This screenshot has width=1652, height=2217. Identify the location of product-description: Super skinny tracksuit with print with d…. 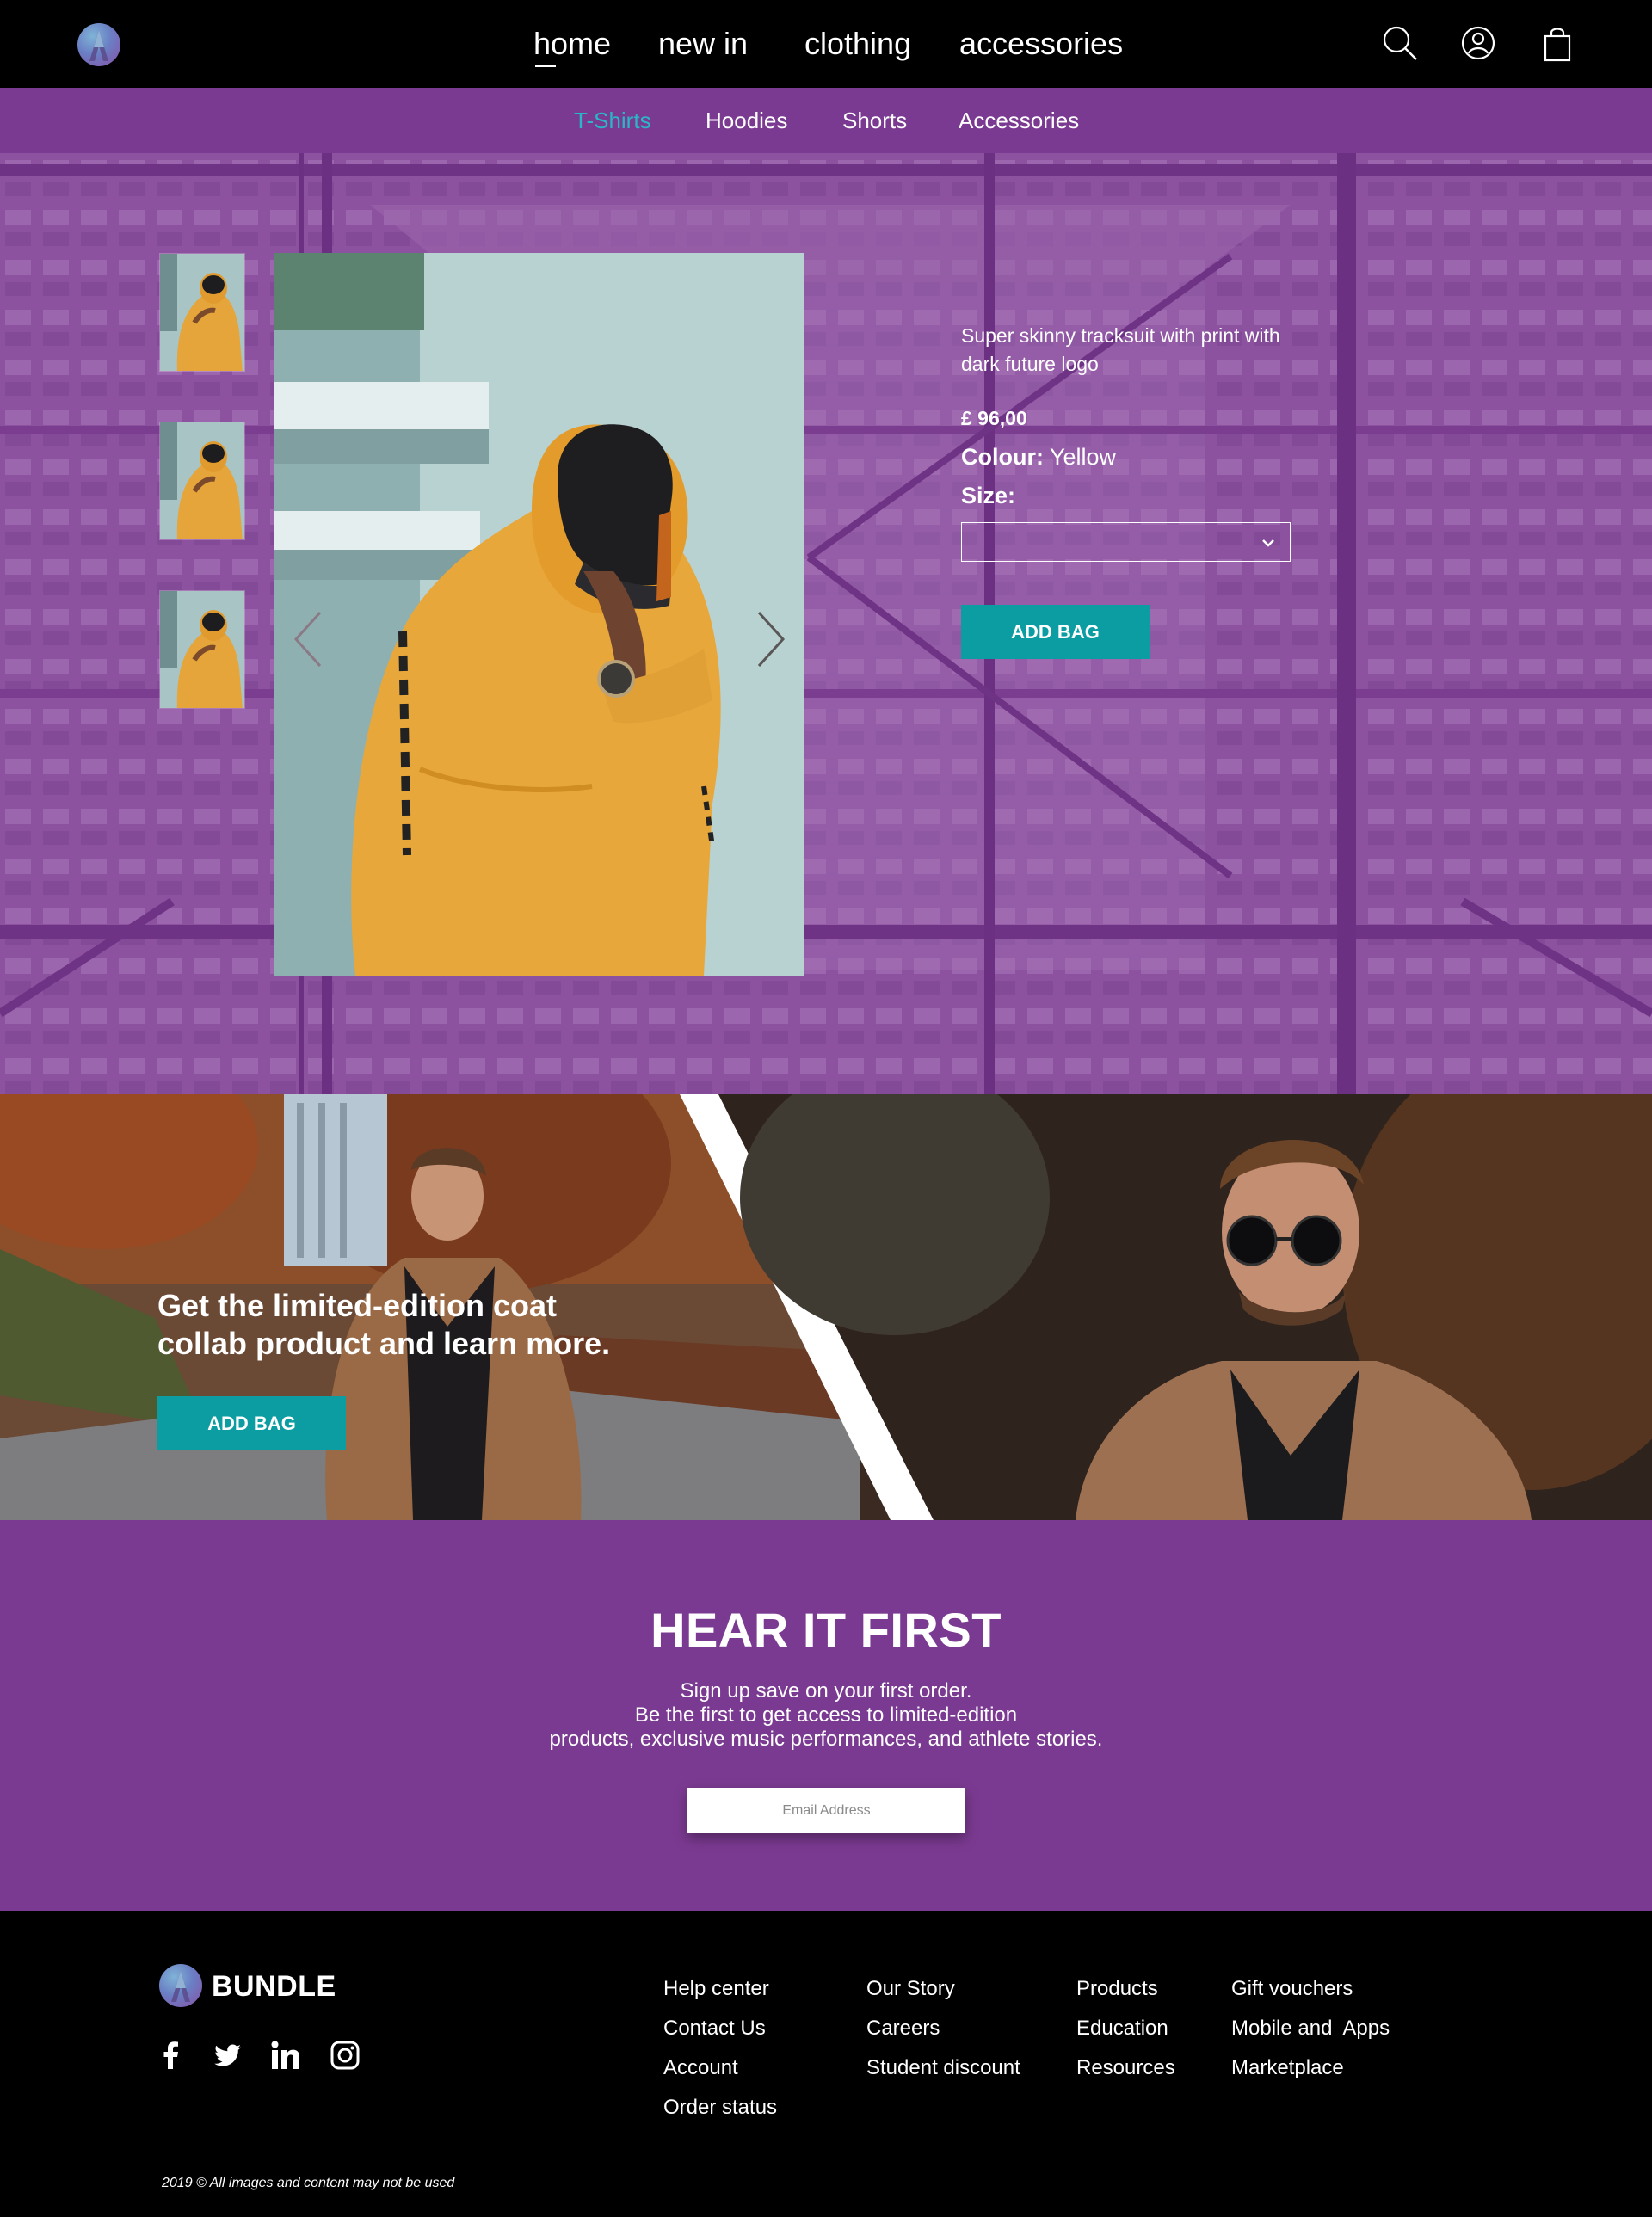
(1120, 349).